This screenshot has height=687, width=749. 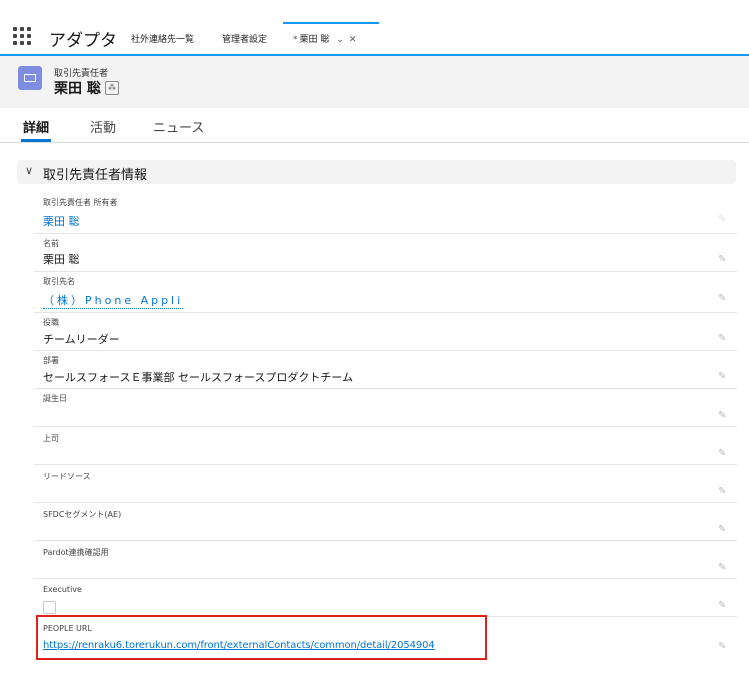 What do you see at coordinates (385, 484) in the screenshot?
I see `field-lead-source: リードソース ✎` at bounding box center [385, 484].